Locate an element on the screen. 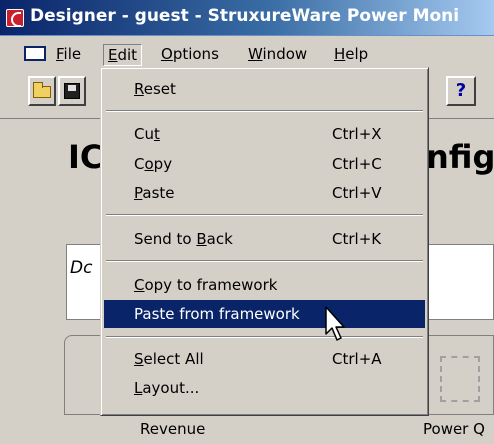 This screenshot has height=444, width=494. menu-options: Options is located at coordinates (190, 55).